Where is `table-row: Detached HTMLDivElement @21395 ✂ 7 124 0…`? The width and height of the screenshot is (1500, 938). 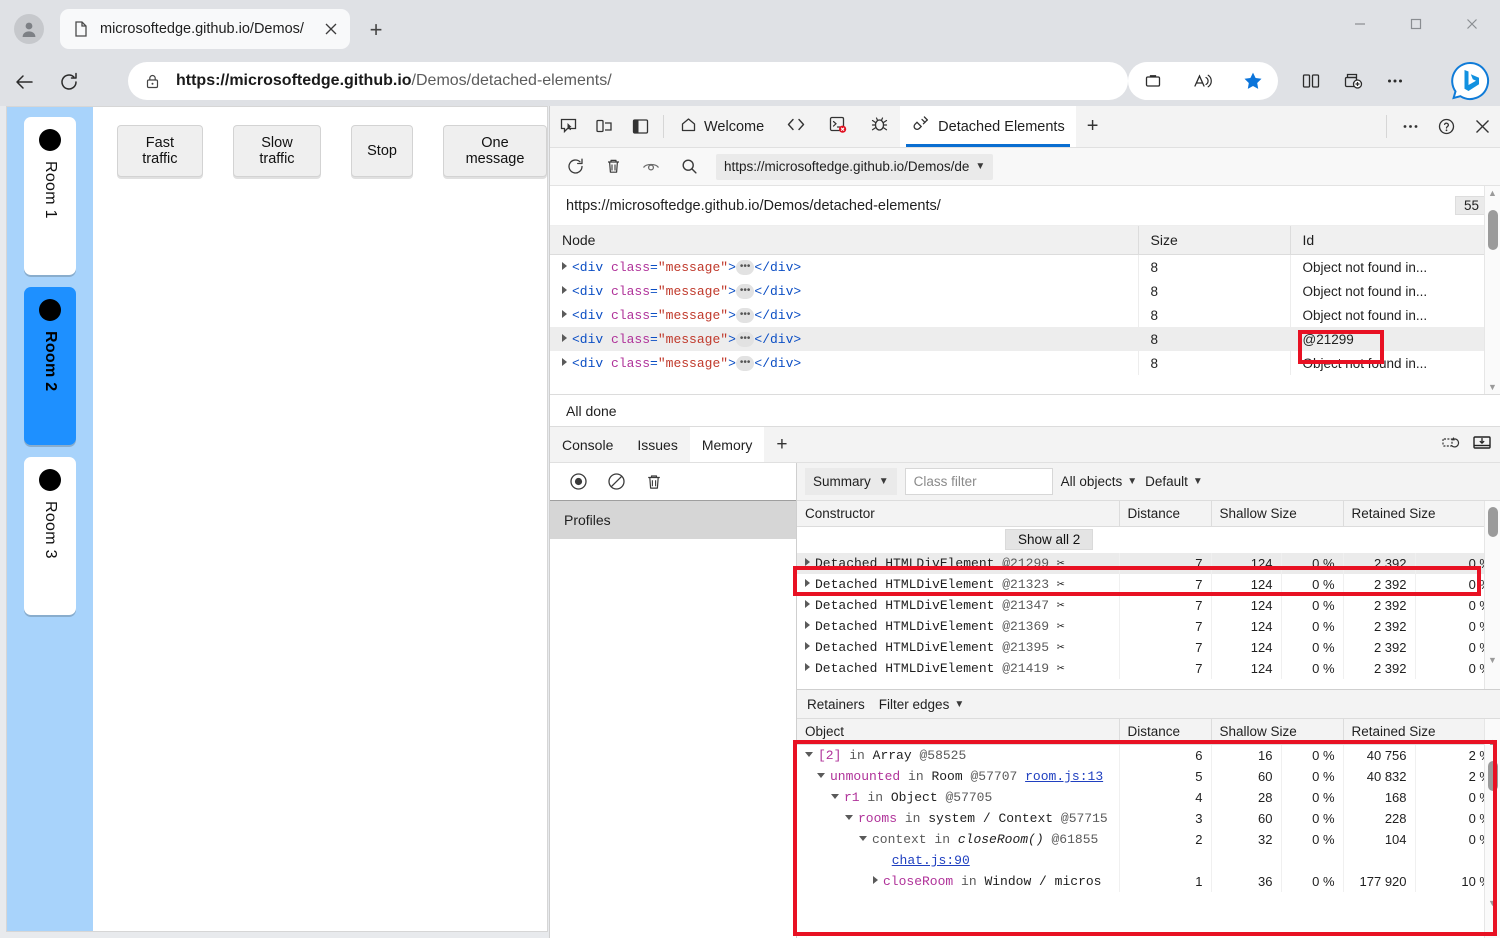 table-row: Detached HTMLDivElement @21395 ✂ 7 124 0… is located at coordinates (1148, 647).